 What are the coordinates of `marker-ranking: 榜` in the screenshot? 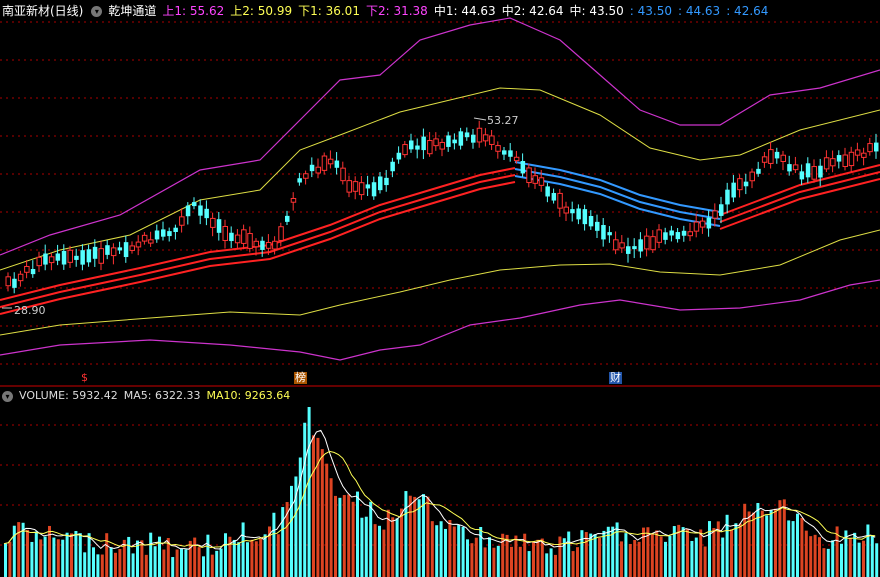 It's located at (300, 378).